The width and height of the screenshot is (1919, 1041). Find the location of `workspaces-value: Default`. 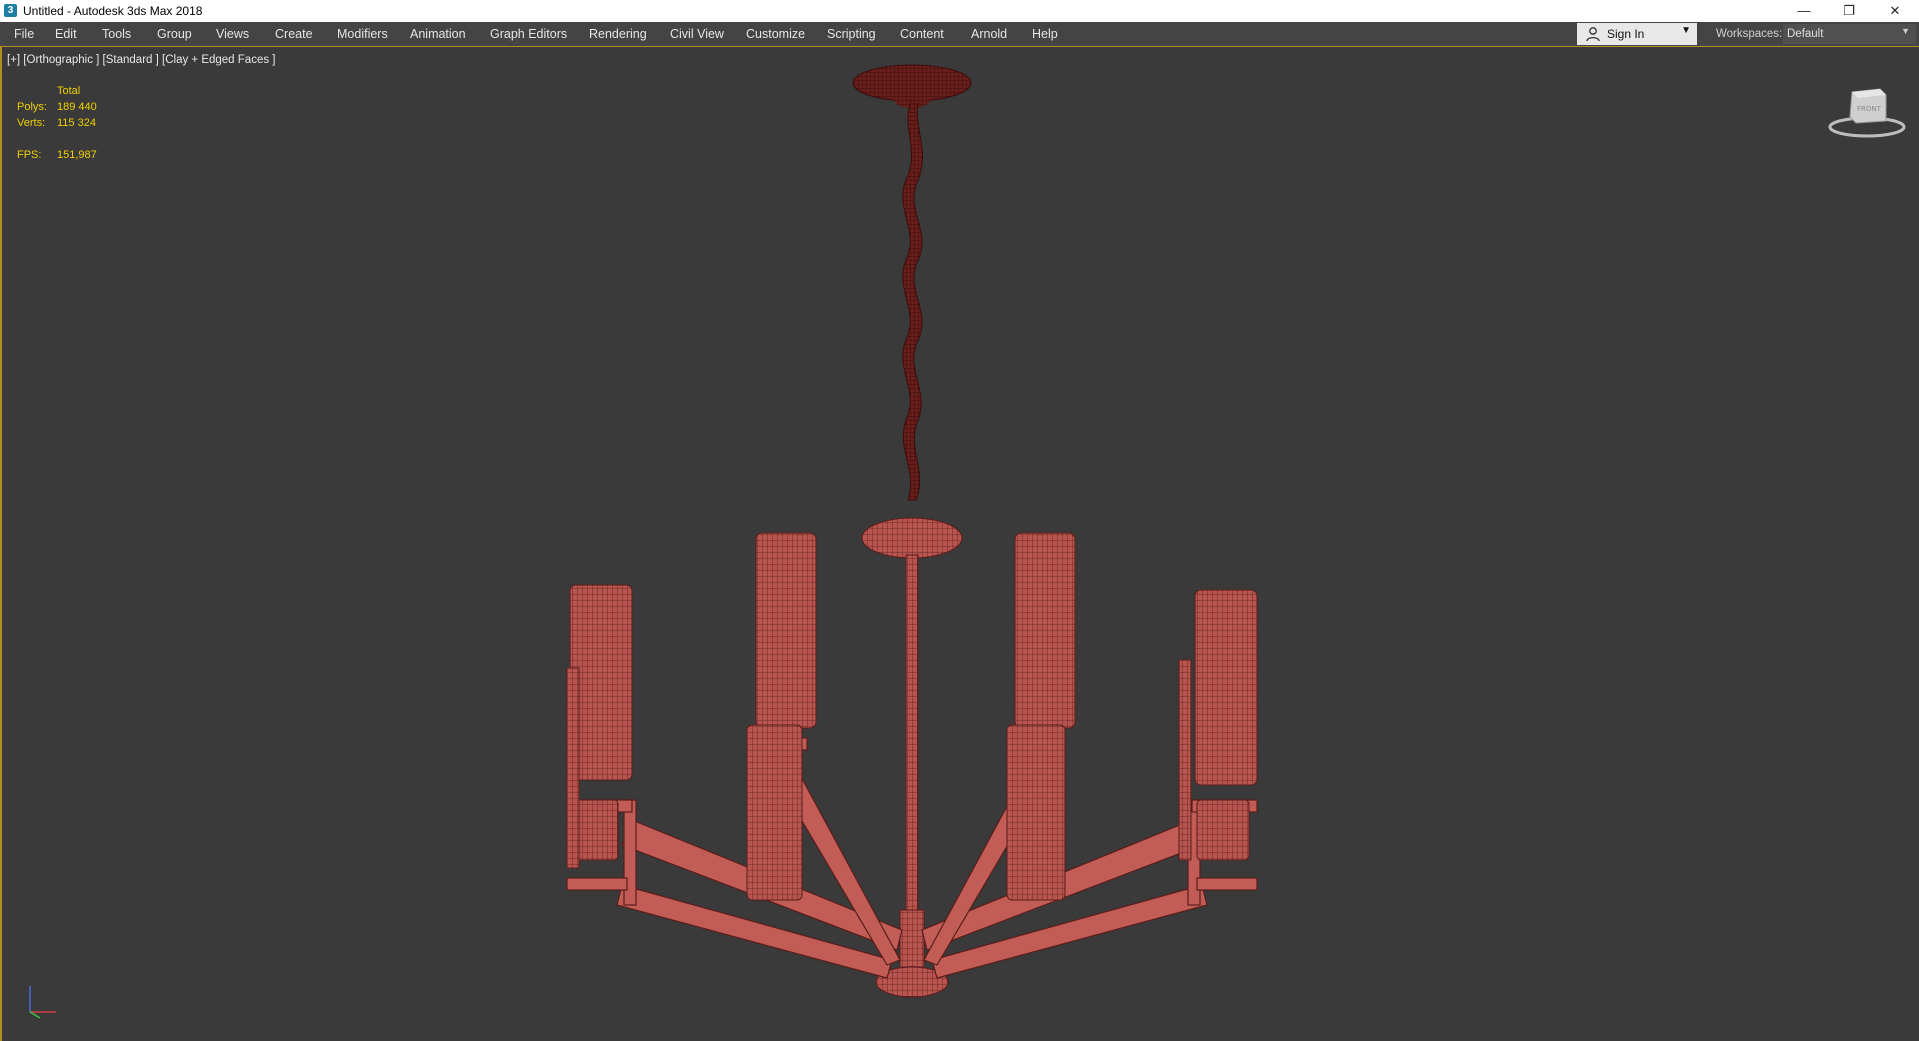

workspaces-value: Default is located at coordinates (1805, 34).